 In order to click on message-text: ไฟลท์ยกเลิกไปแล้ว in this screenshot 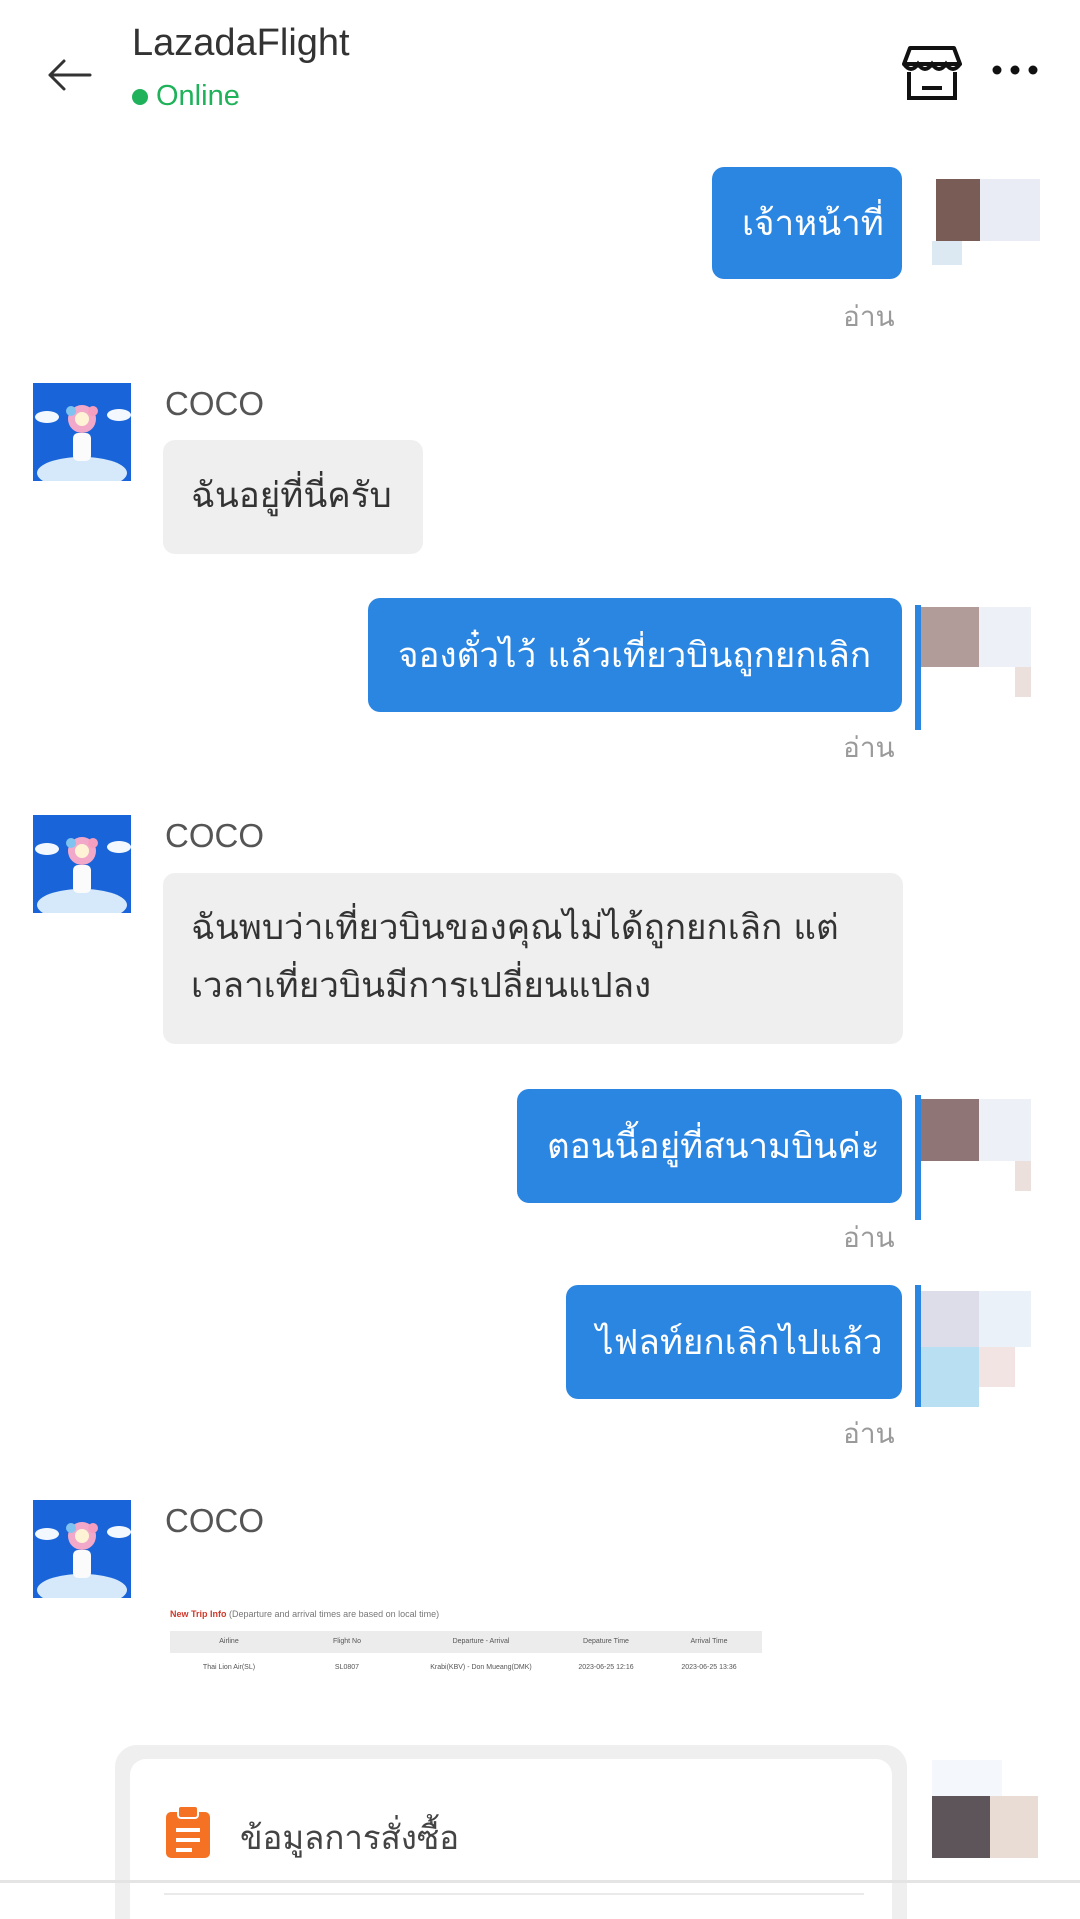, I will do `click(739, 1342)`.